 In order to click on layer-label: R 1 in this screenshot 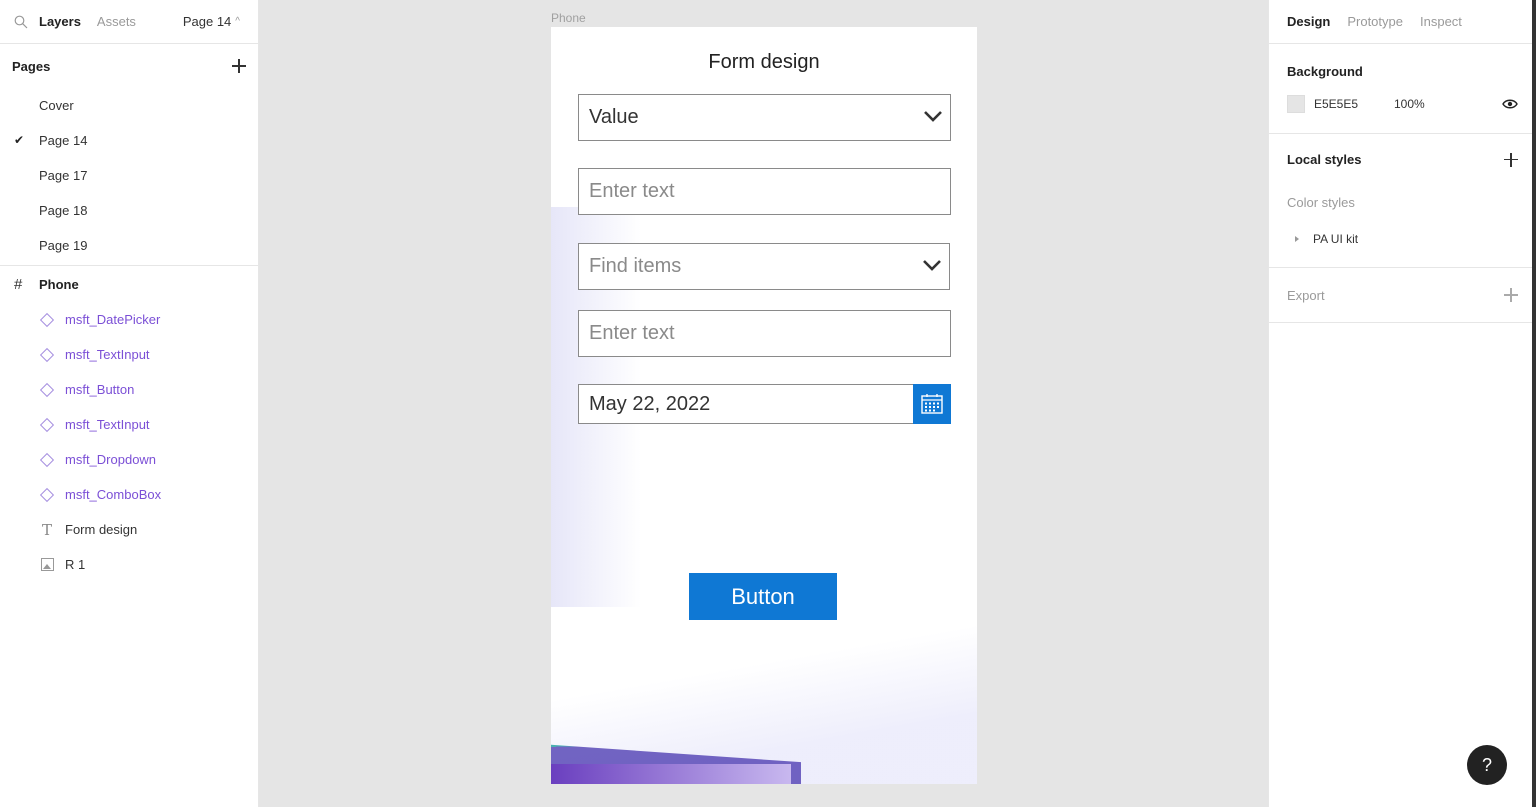, I will do `click(75, 564)`.